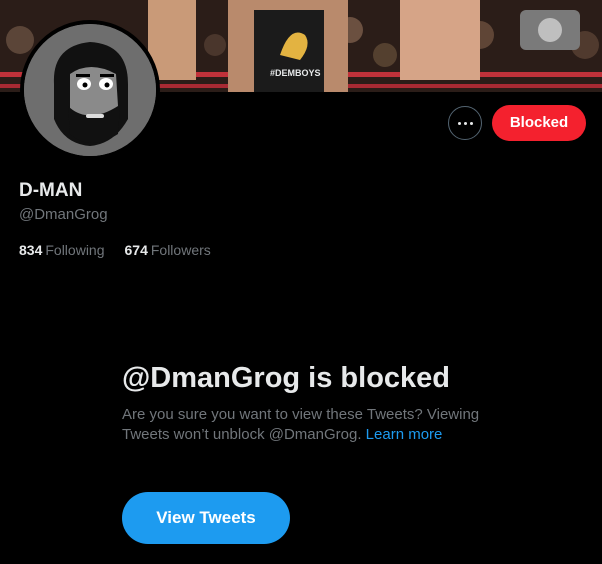 This screenshot has height=564, width=602. I want to click on profile-avatar, so click(90, 90).